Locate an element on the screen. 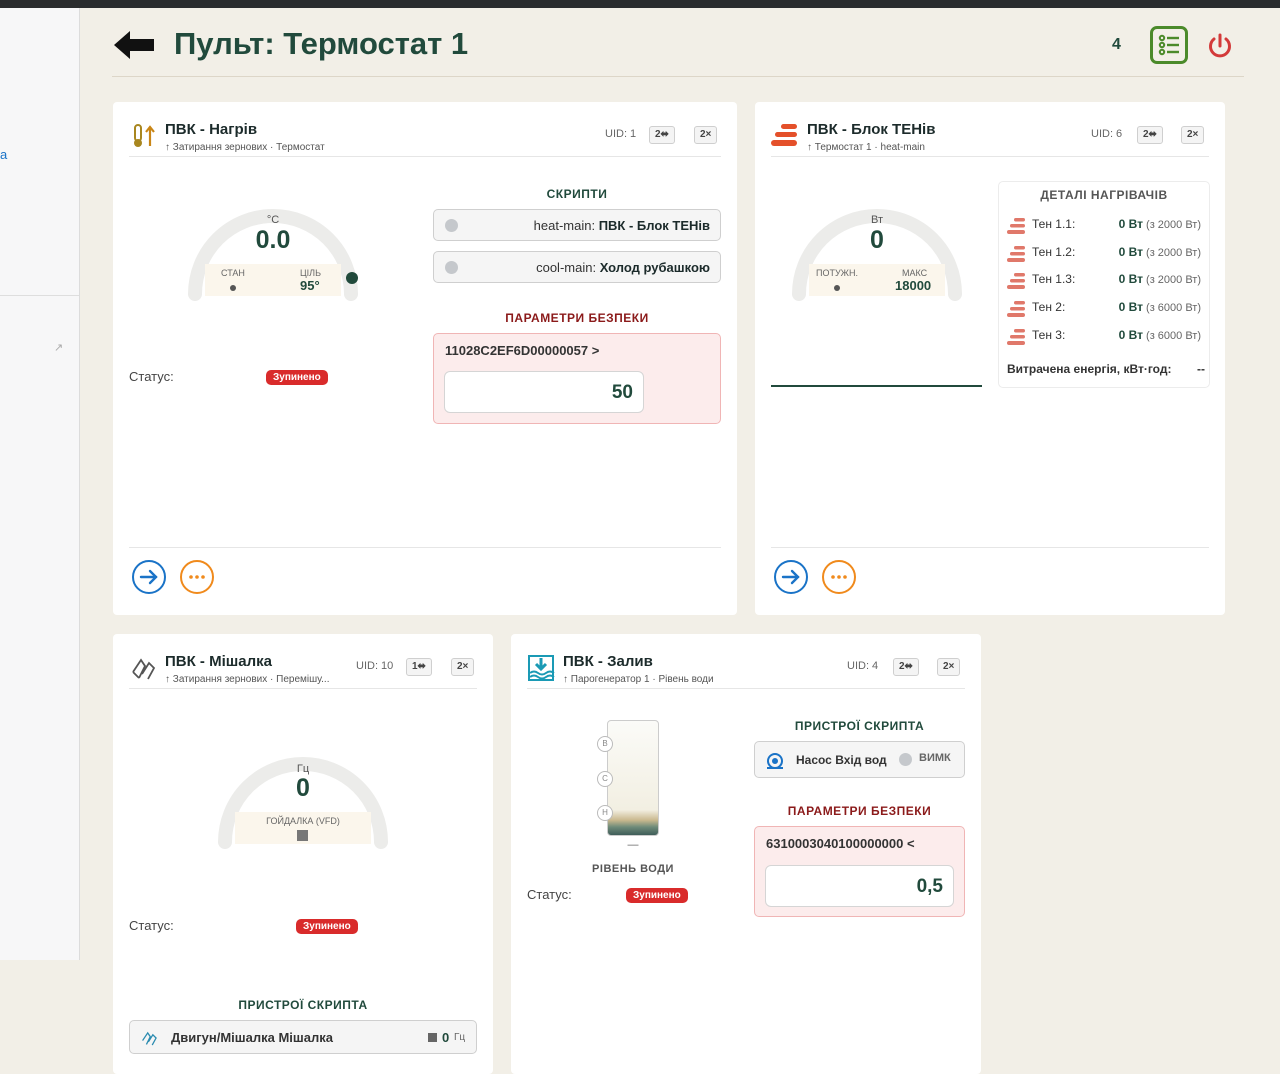  safety-value: 0,5 is located at coordinates (929, 886).